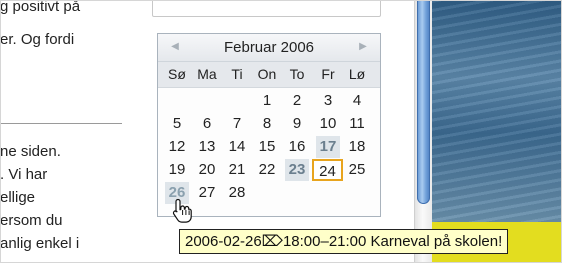 The image size is (562, 263). I want to click on month-title: Februar 2006, so click(269, 47).